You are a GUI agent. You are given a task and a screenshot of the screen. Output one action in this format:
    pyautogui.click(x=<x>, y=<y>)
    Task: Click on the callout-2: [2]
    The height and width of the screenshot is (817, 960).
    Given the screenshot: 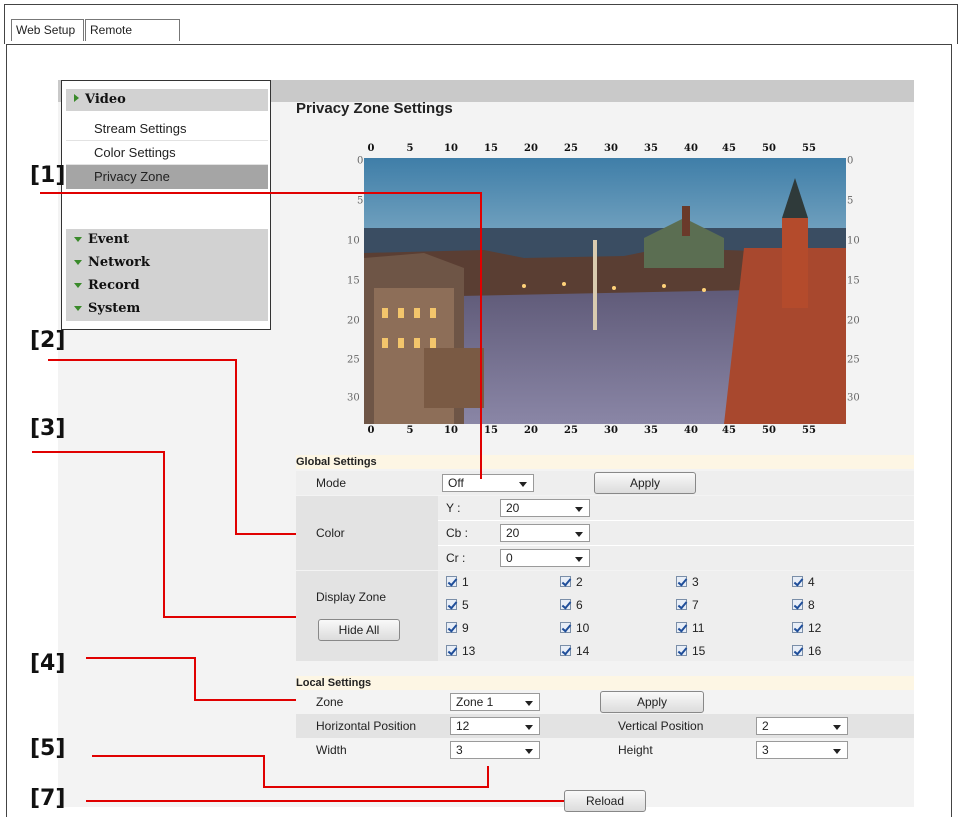 What is the action you would take?
    pyautogui.click(x=48, y=340)
    